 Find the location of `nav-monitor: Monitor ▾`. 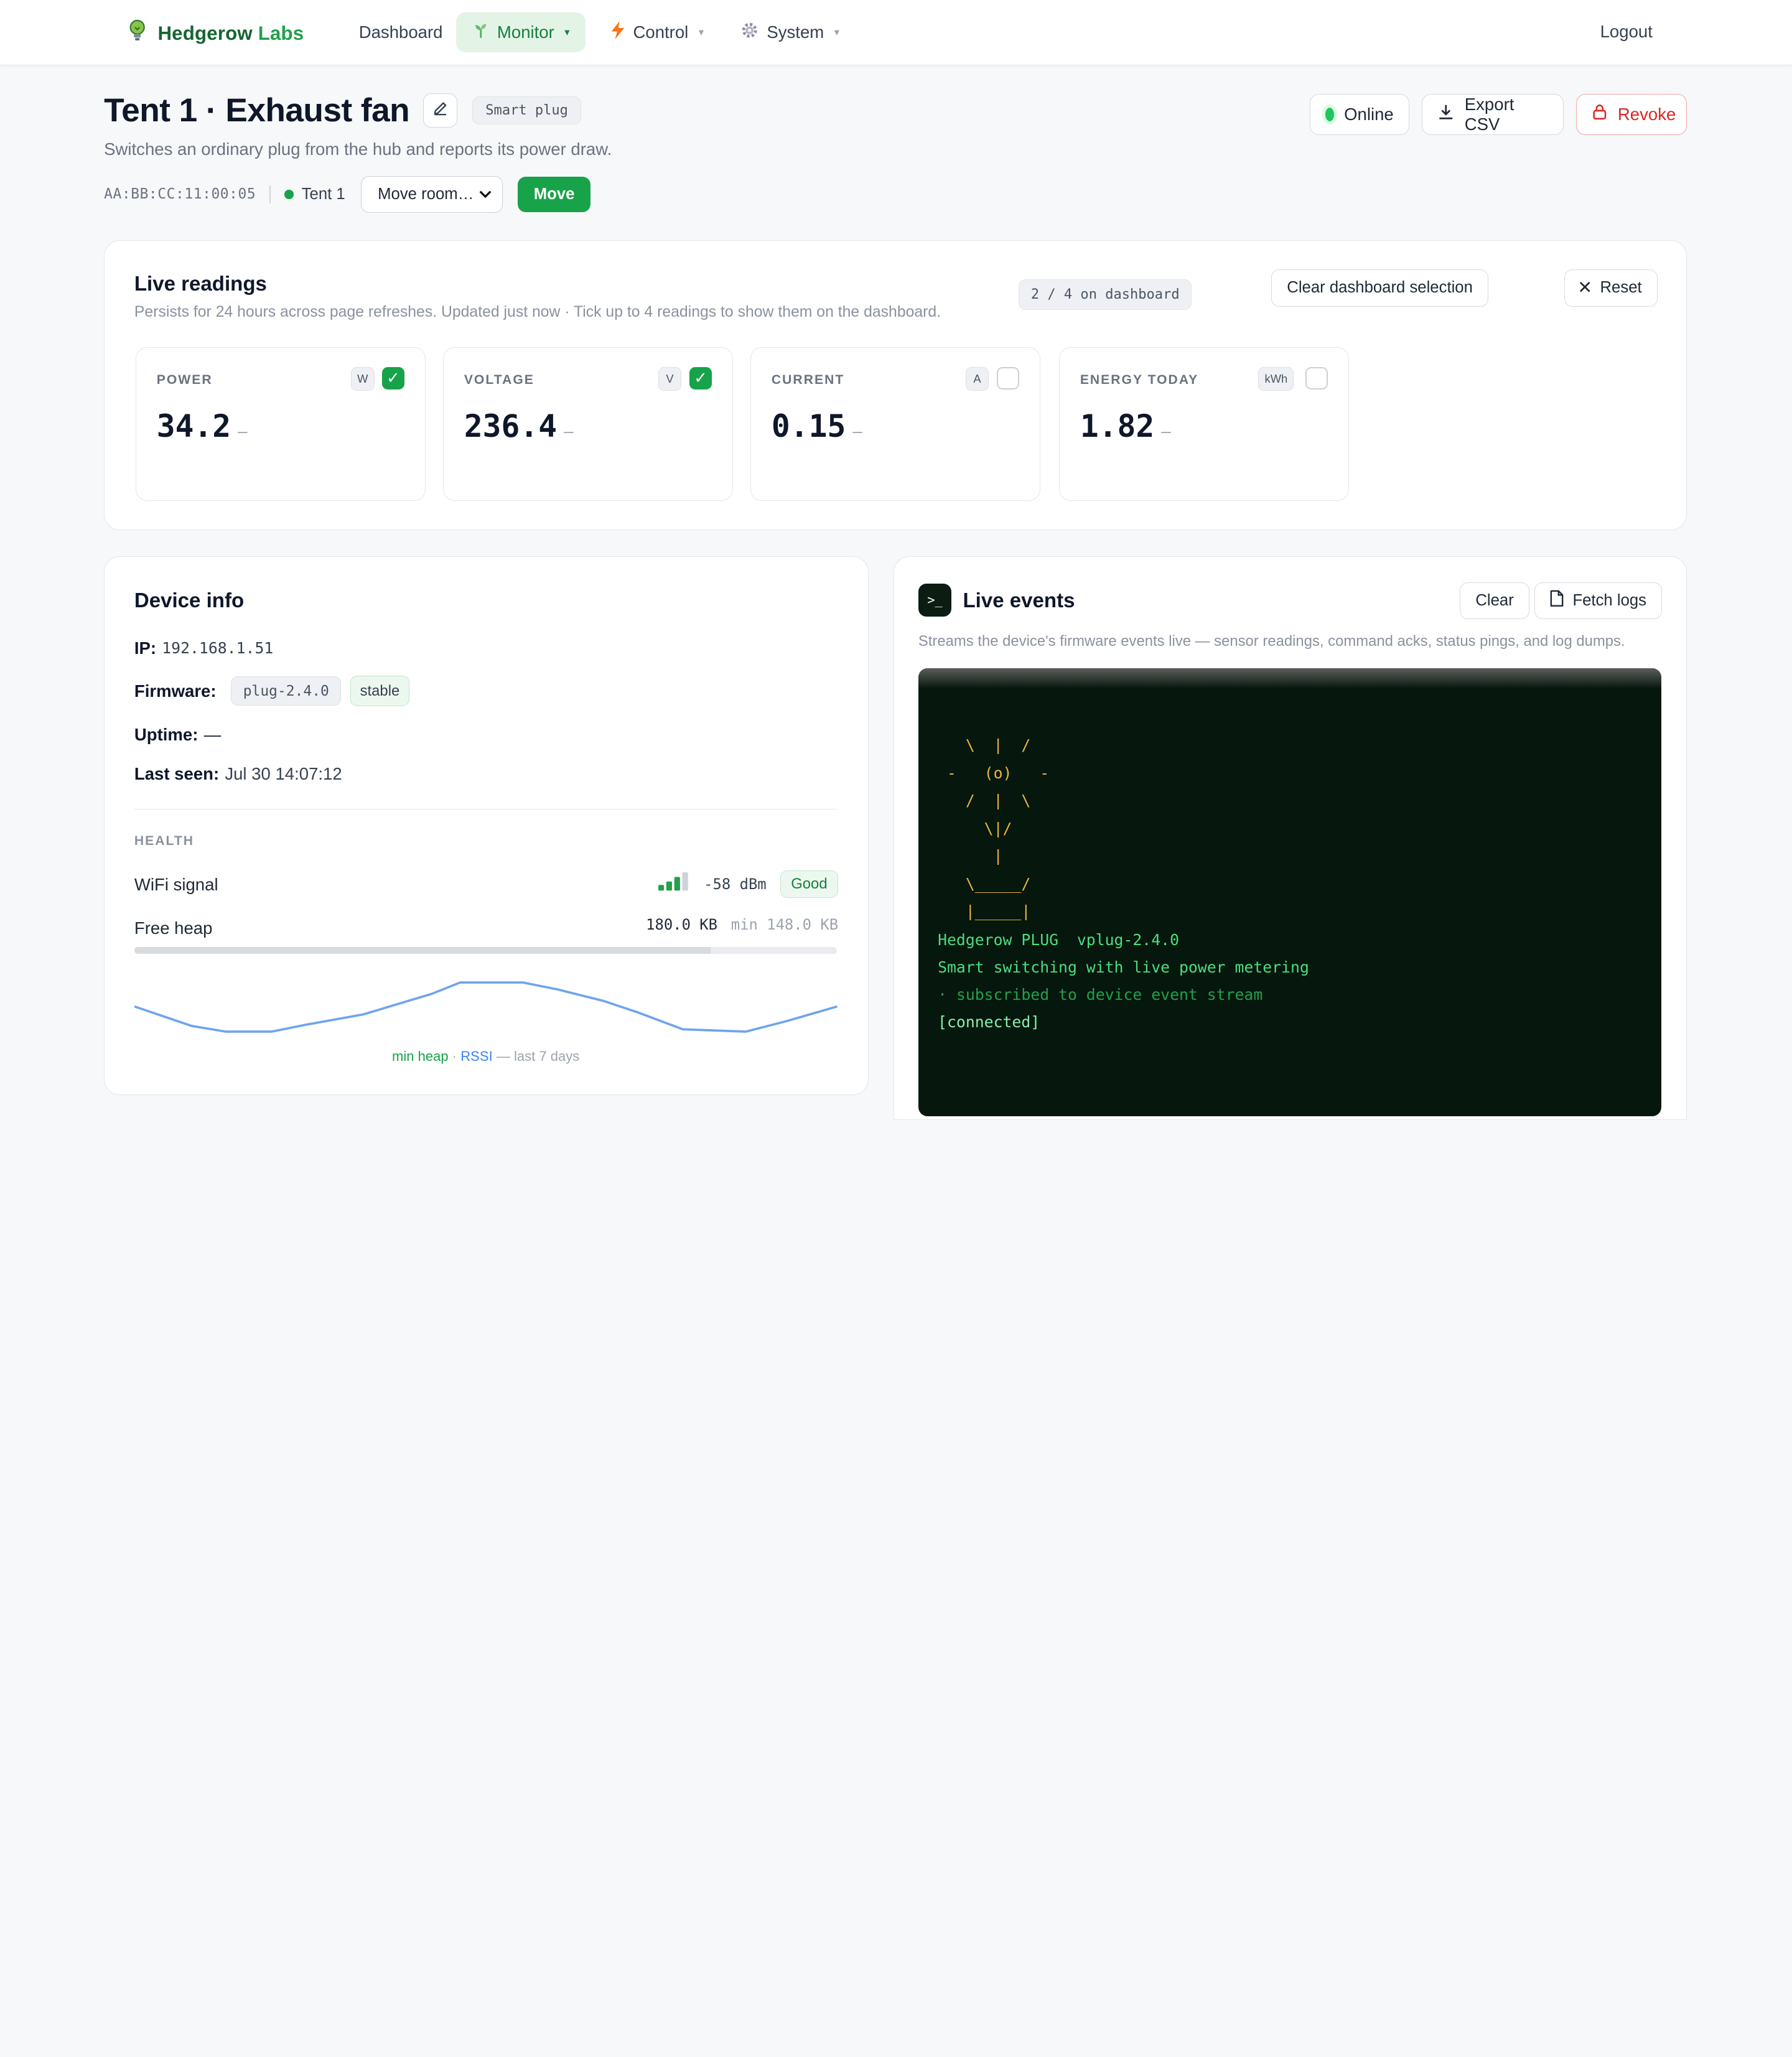

nav-monitor: Monitor ▾ is located at coordinates (521, 32).